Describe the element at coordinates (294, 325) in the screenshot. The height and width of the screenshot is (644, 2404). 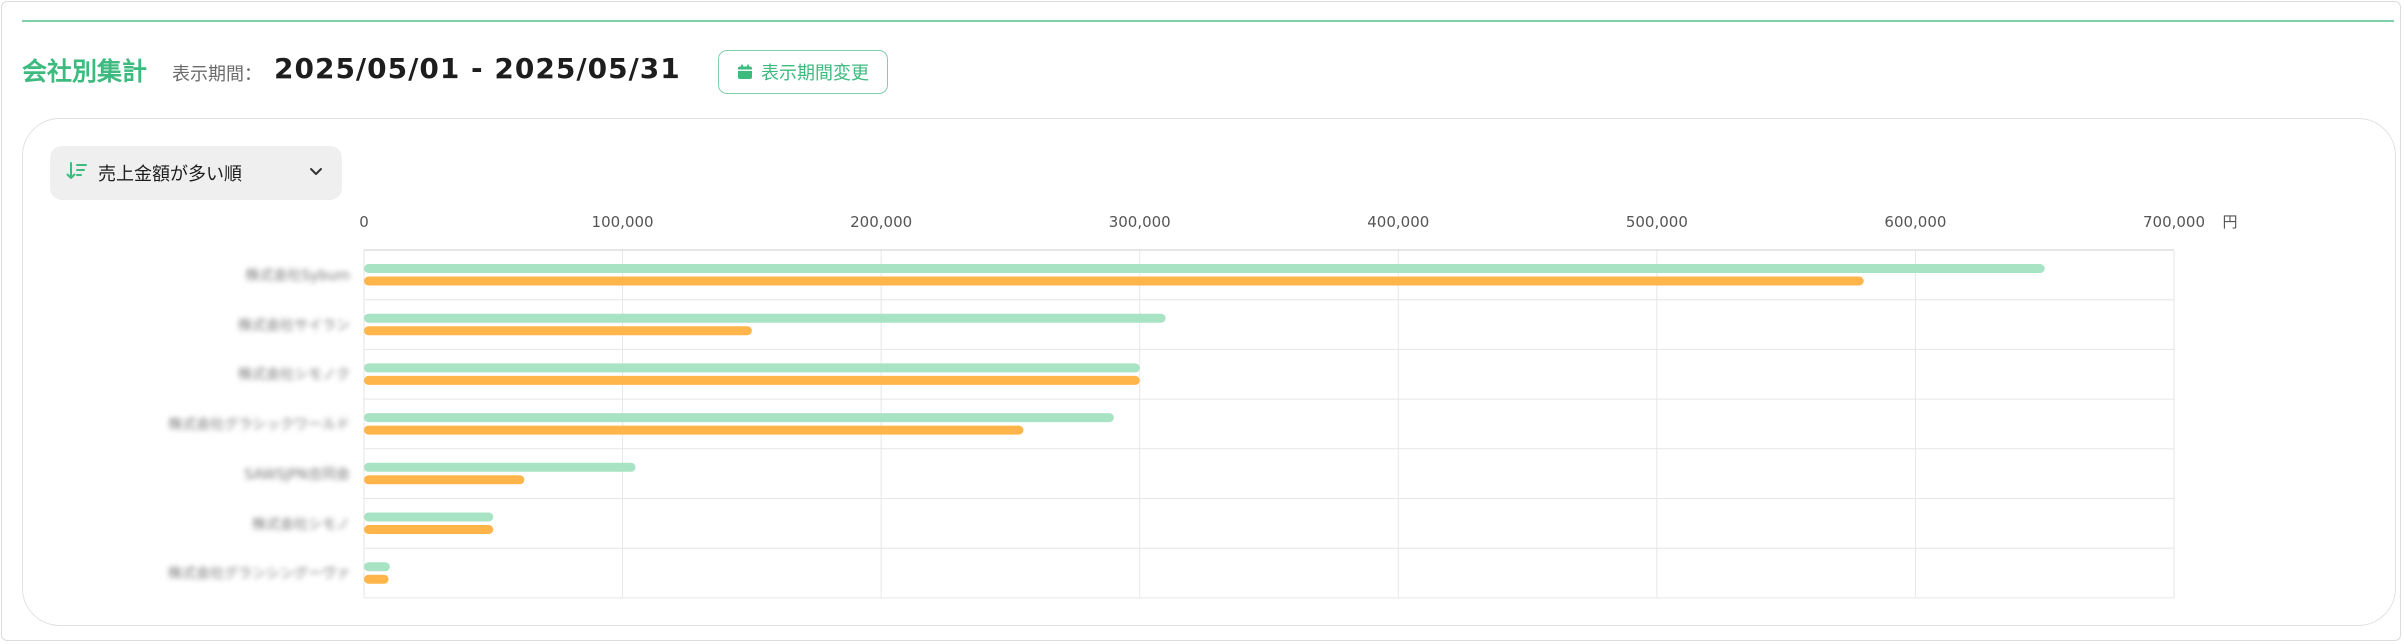
I see `y-category-label: 株式会社サイラン` at that location.